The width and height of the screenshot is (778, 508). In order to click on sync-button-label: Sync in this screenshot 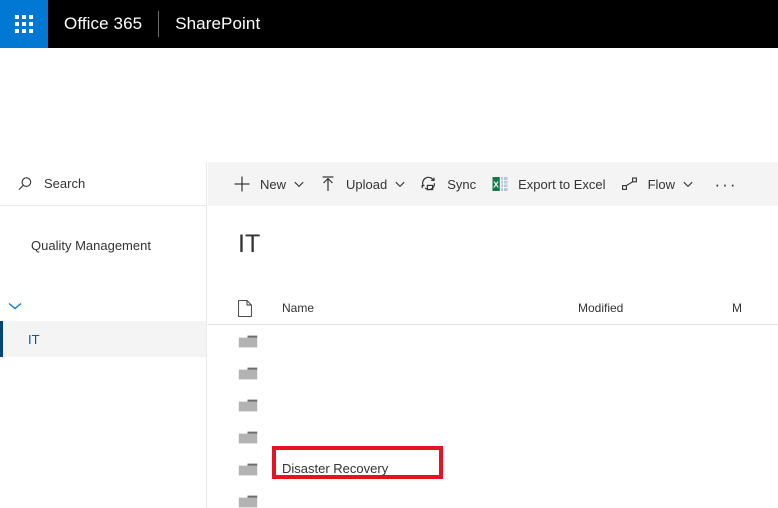, I will do `click(462, 184)`.